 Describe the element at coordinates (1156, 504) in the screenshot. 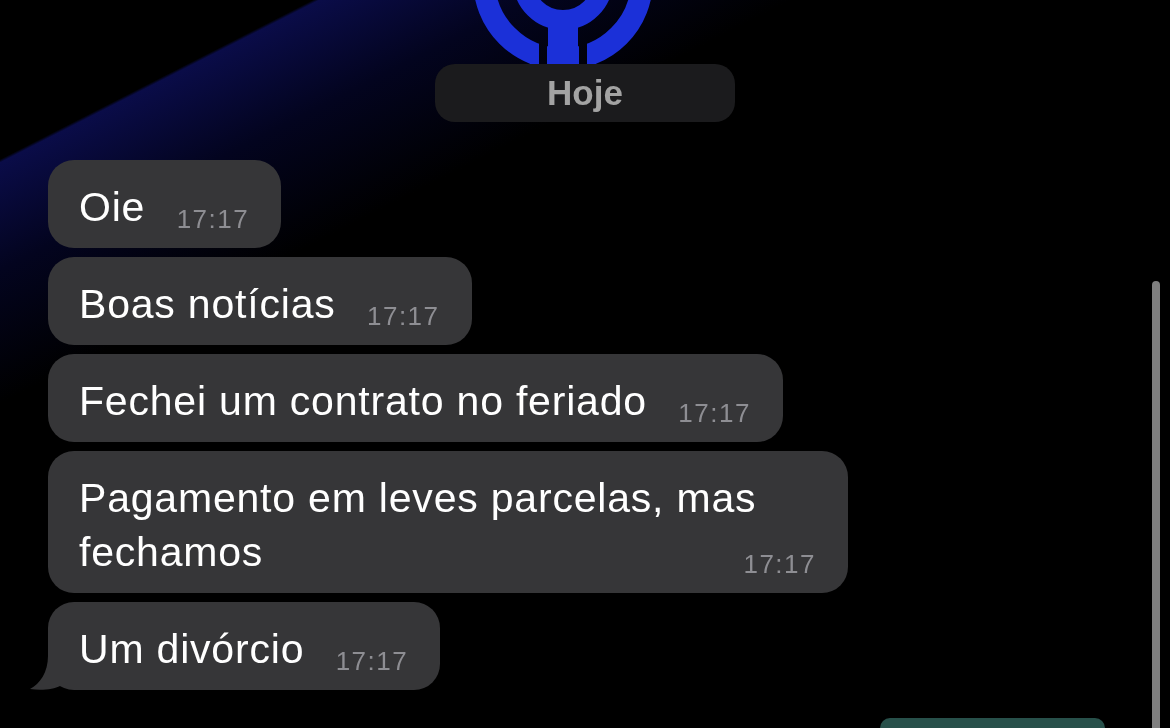

I see `scrollbar-thumb` at that location.